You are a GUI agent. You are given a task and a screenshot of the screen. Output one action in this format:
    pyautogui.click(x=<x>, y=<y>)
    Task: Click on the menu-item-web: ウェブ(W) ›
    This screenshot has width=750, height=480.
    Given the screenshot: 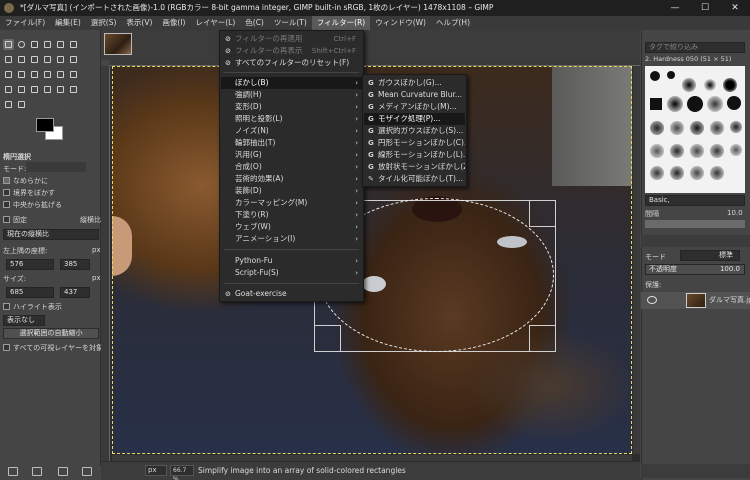 What is the action you would take?
    pyautogui.click(x=291, y=227)
    